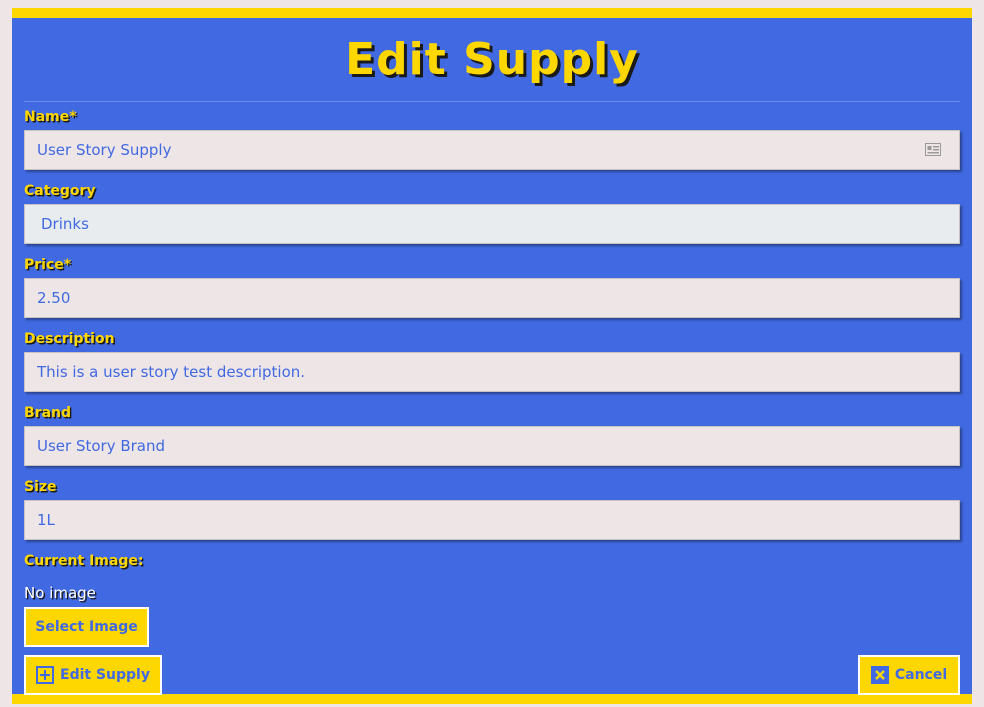 This screenshot has height=707, width=984. What do you see at coordinates (84, 561) in the screenshot?
I see `current-image-label: Current Image:` at bounding box center [84, 561].